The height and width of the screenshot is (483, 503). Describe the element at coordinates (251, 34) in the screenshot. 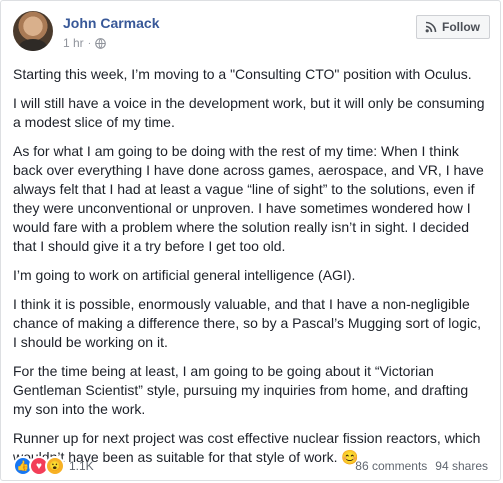

I see `post-header: John Carmack 1 hr · Follow` at that location.